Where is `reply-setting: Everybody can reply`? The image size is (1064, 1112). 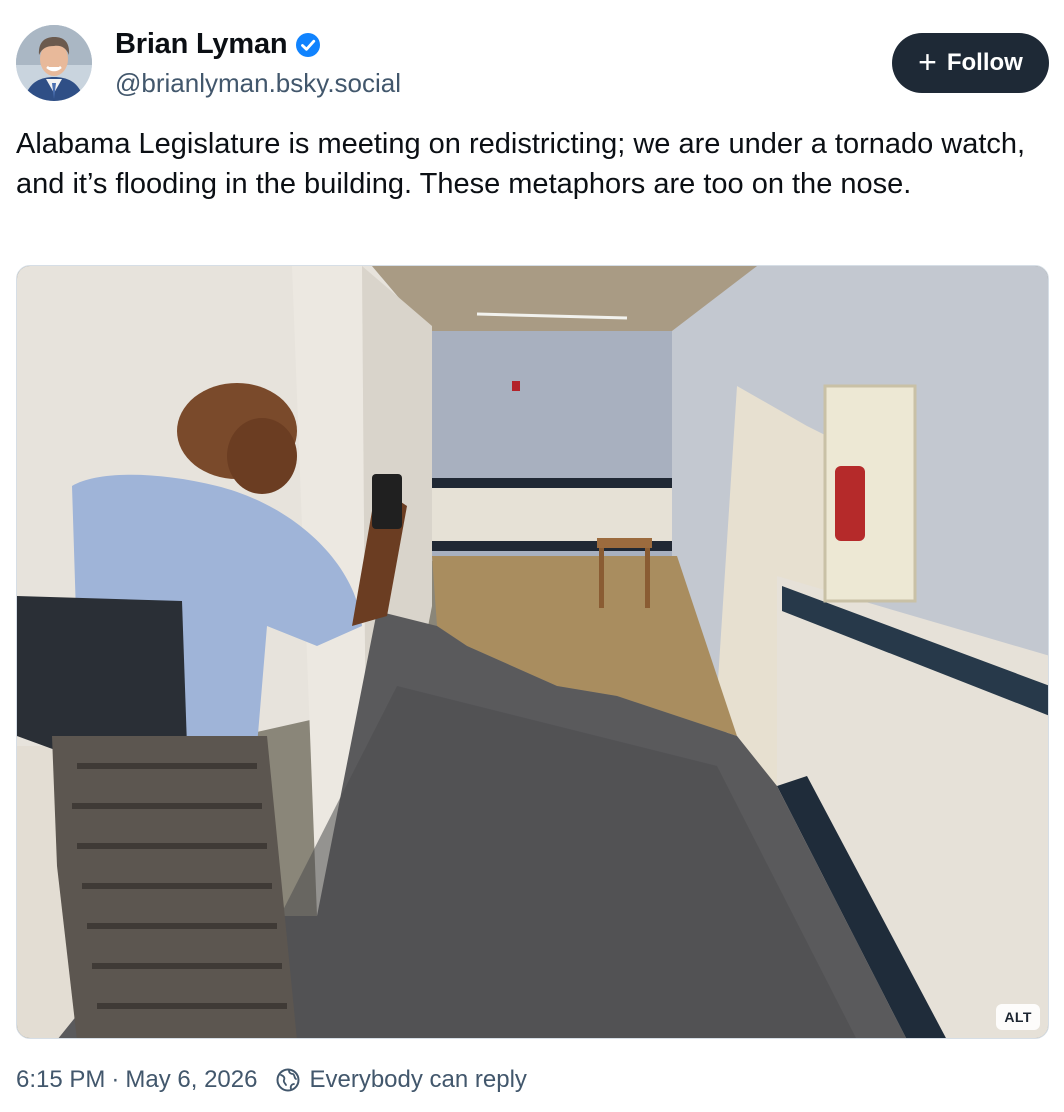 reply-setting: Everybody can reply is located at coordinates (417, 1080).